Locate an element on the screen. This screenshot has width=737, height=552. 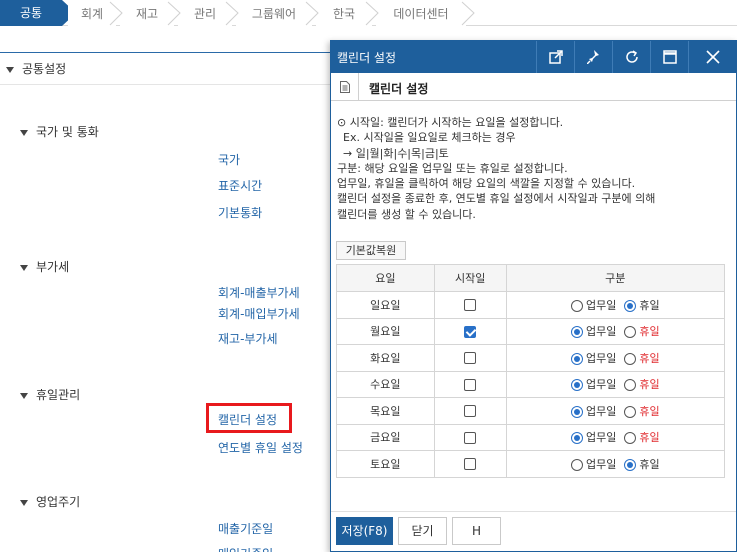
maximize-icon is located at coordinates (669, 57).